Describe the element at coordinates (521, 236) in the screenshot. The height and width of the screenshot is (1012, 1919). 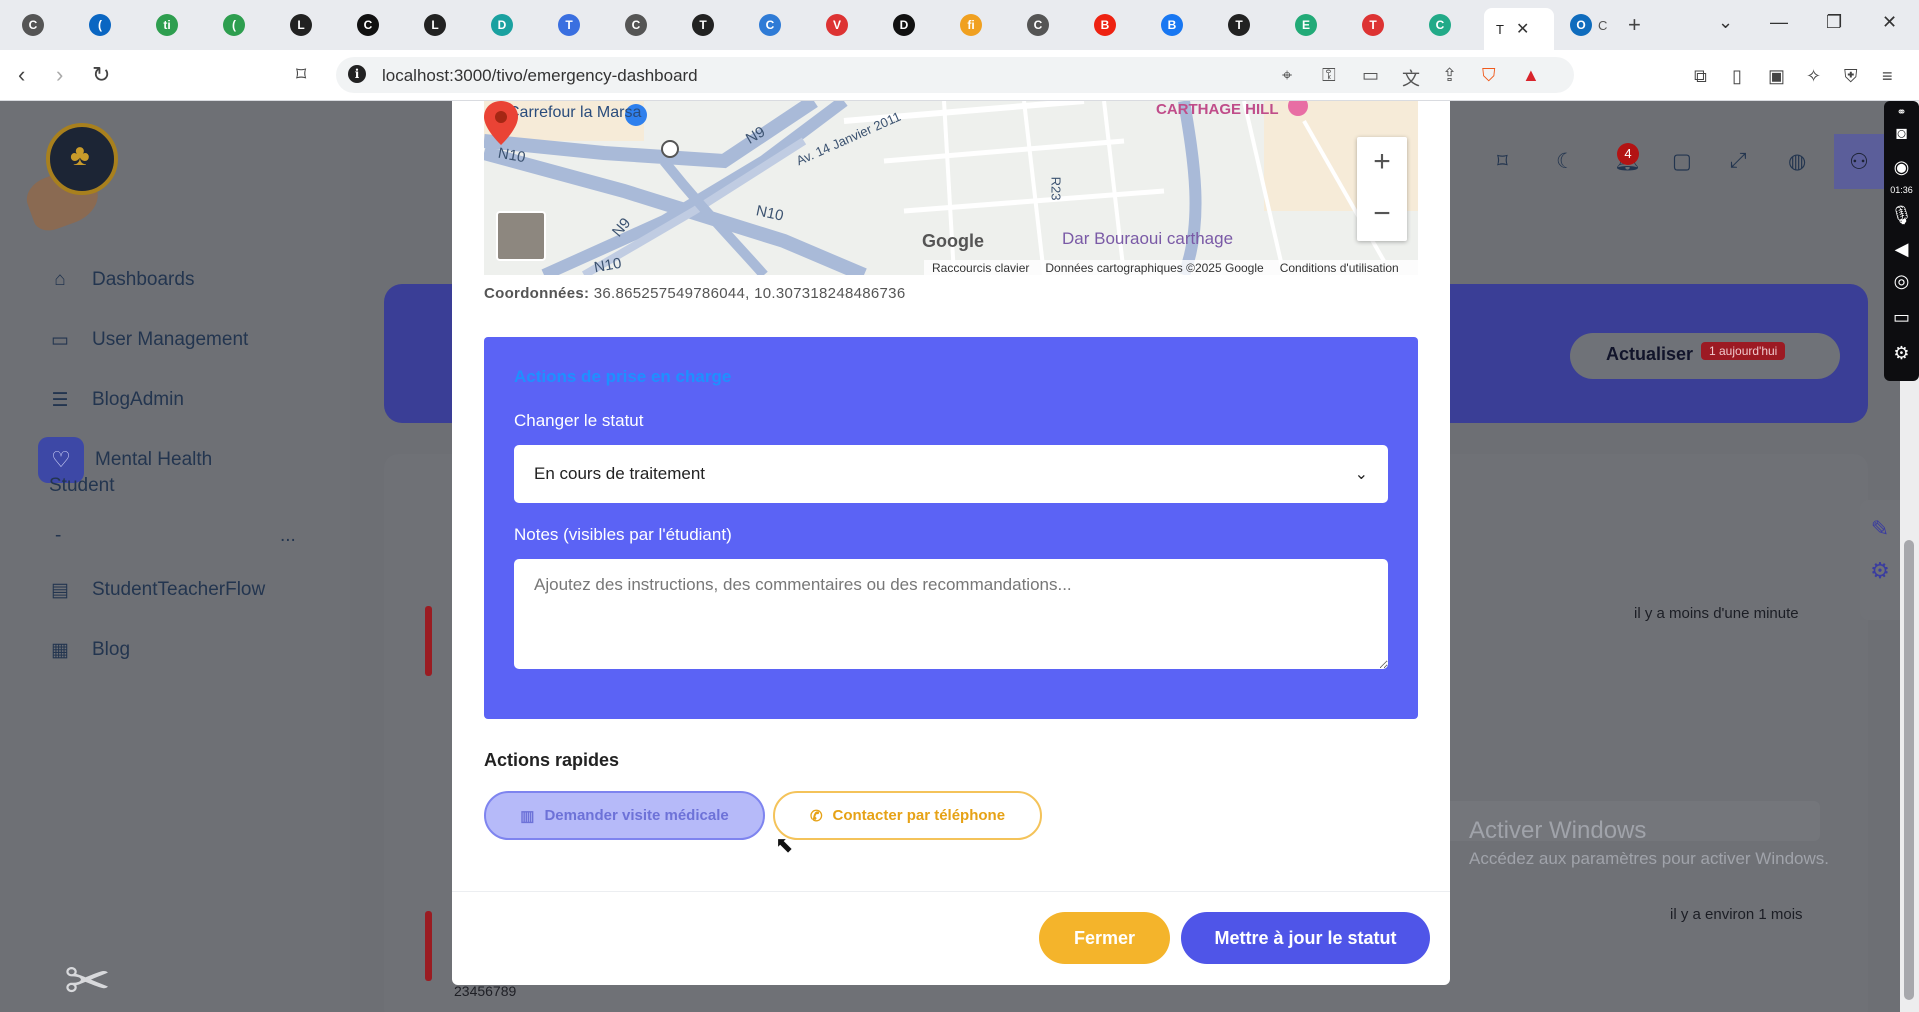
I see `map-satellite-toggle` at that location.